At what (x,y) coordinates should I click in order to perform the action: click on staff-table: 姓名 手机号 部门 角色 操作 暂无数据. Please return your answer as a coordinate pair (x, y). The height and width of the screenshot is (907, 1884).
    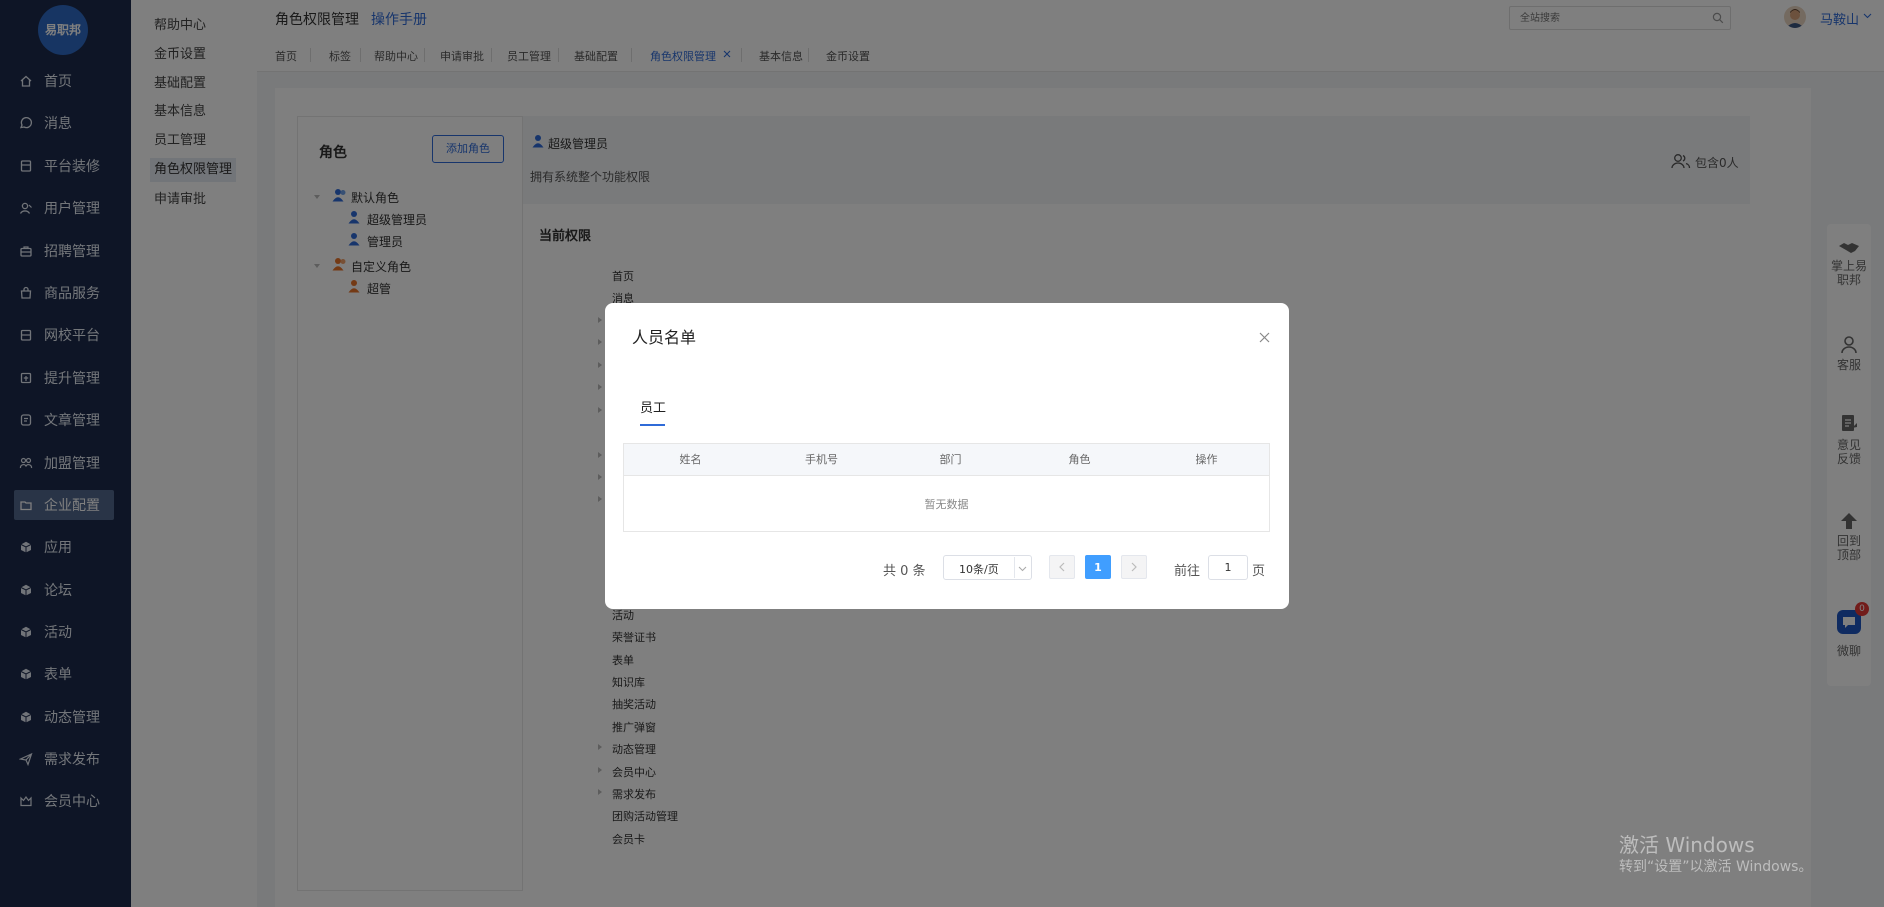
    Looking at the image, I should click on (946, 487).